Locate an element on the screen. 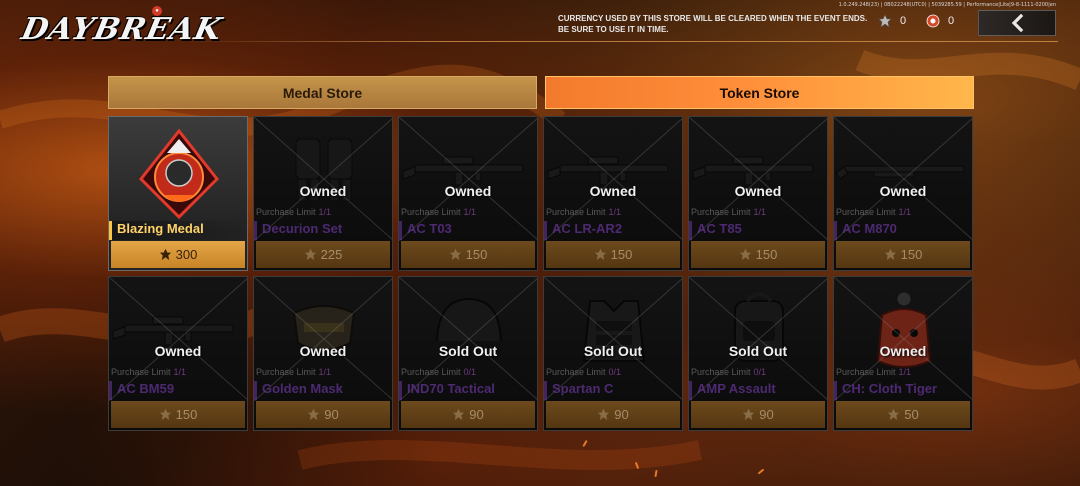 The image size is (1080, 486). store-item-card: Sold Out Purchase Limit 0/1 Spartan C 90 is located at coordinates (613, 353).